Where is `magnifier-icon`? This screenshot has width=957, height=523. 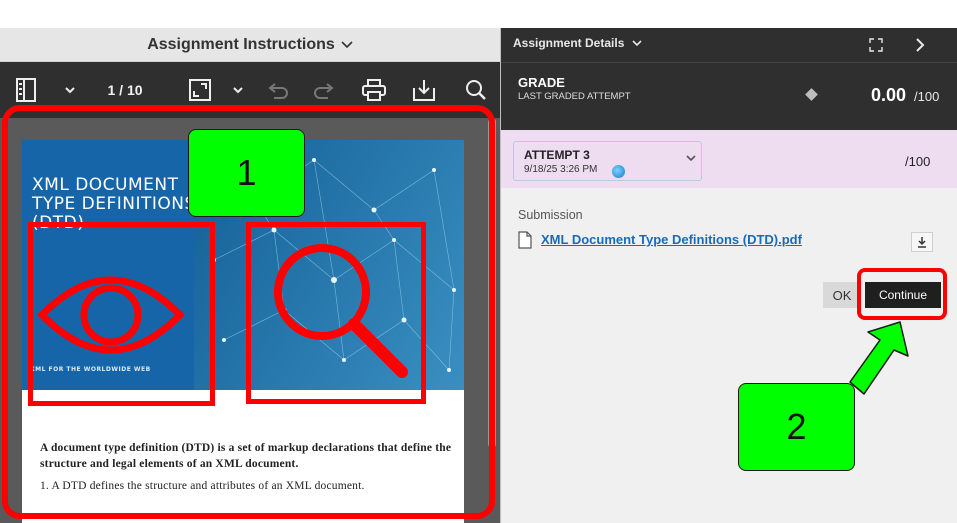
magnifier-icon is located at coordinates (341, 311).